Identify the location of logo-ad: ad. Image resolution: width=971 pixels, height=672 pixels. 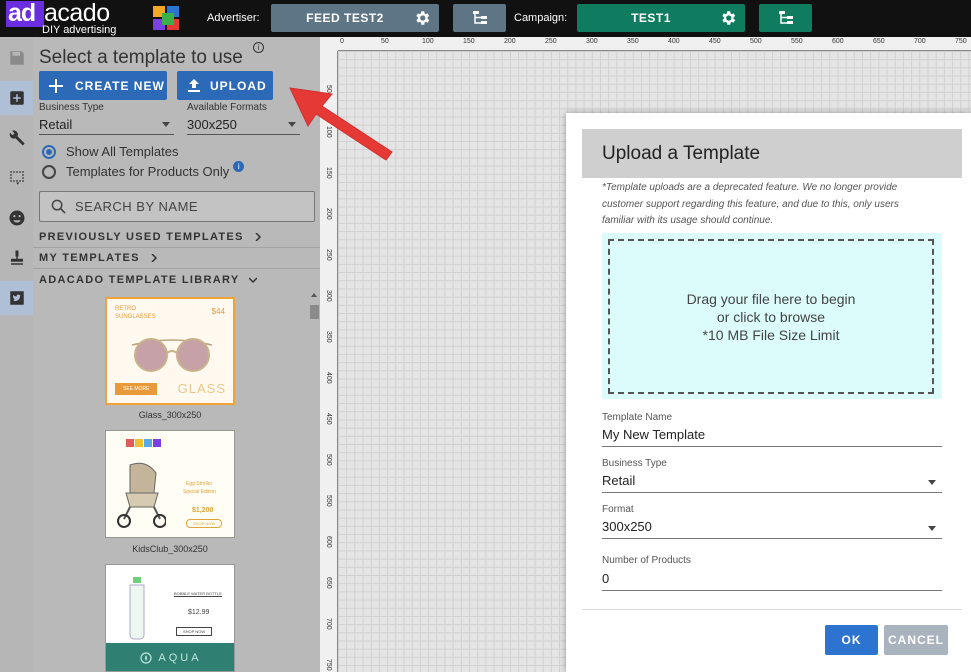
(25, 14).